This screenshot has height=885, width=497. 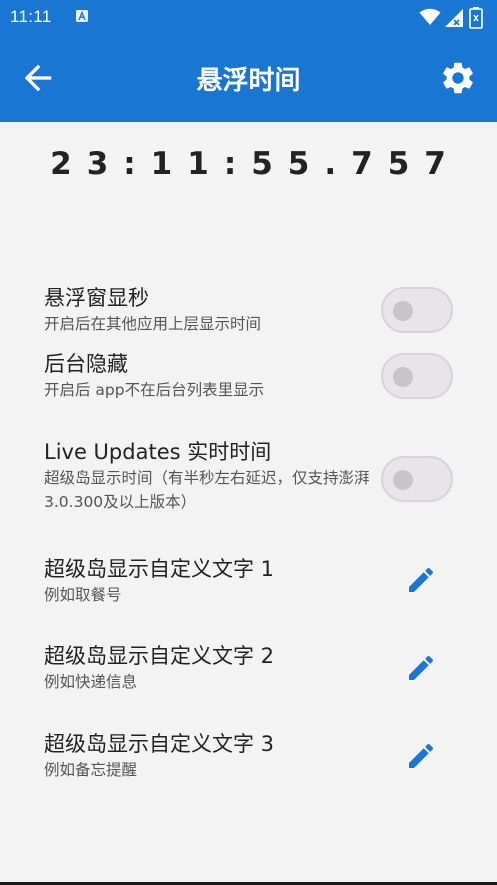 I want to click on a-app-icon, so click(x=82, y=16).